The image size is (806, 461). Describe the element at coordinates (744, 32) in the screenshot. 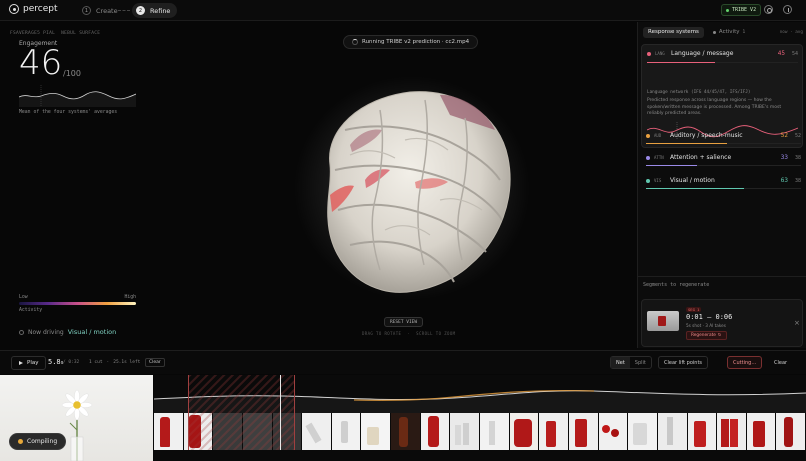

I see `tab-count: 1` at that location.